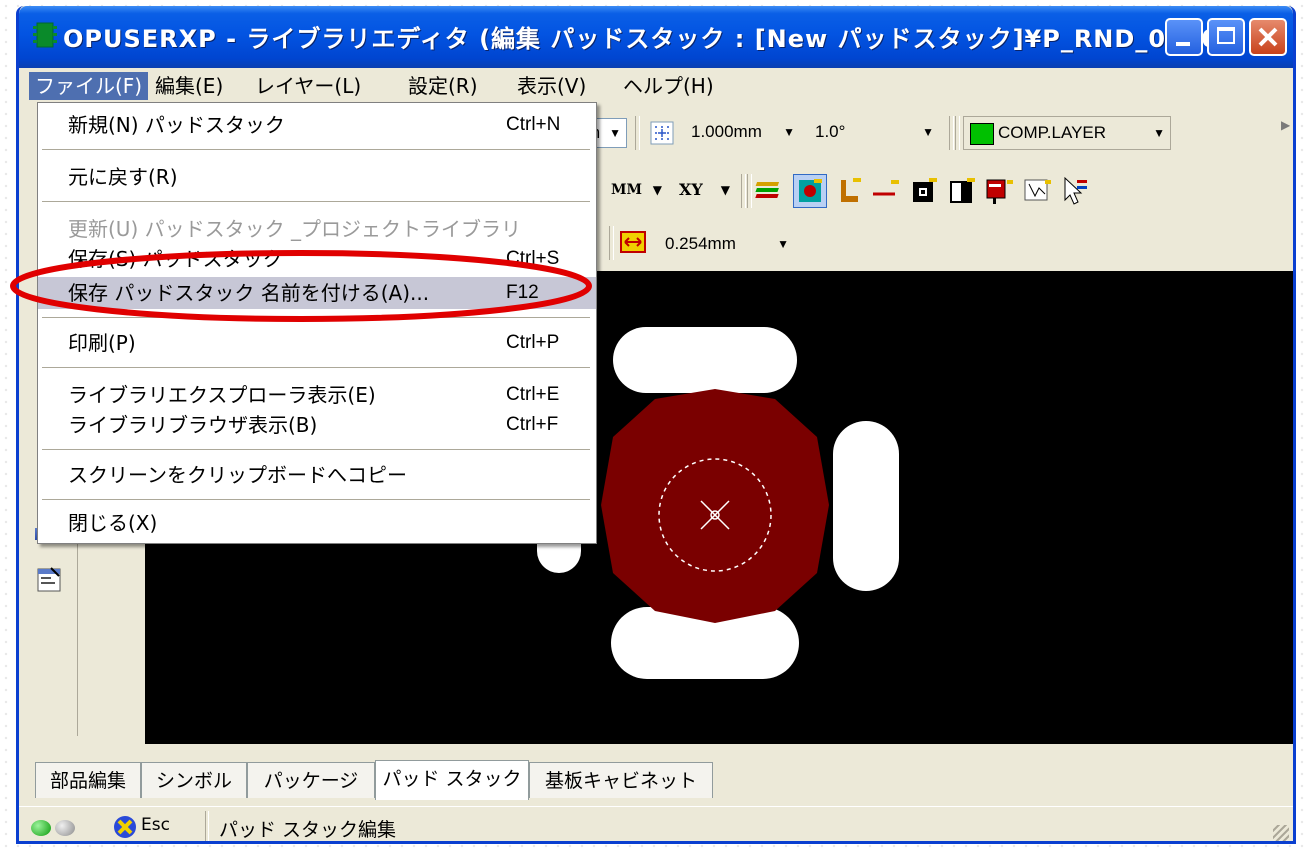  What do you see at coordinates (626, 190) in the screenshot?
I see `mm-combo-value: MM` at bounding box center [626, 190].